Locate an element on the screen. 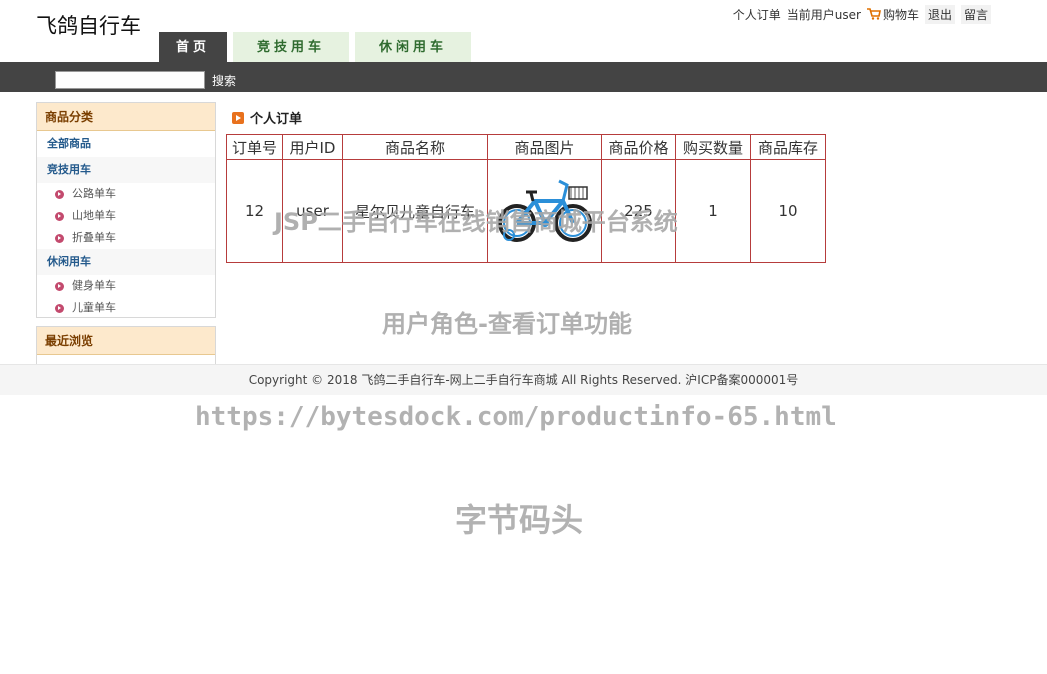 The image size is (1047, 674). sidebar-item-folding: 折叠单车 is located at coordinates (126, 238).